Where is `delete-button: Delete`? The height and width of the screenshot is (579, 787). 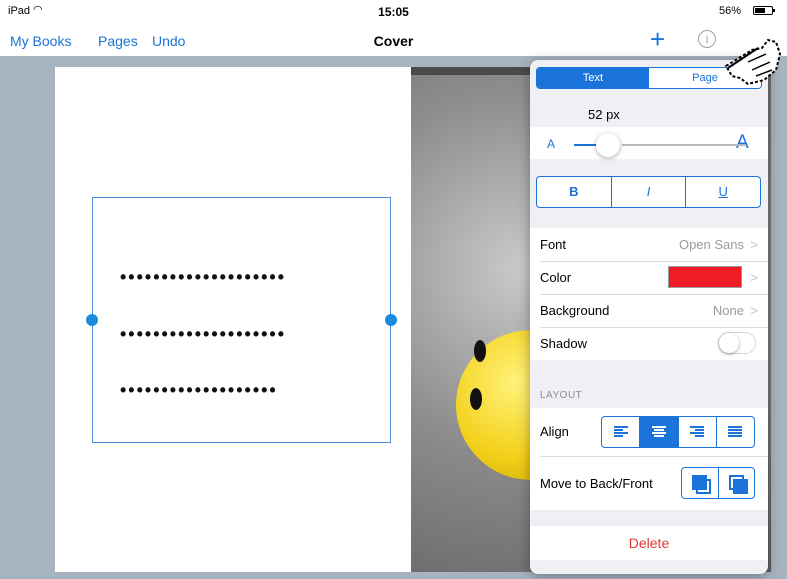 delete-button: Delete is located at coordinates (649, 543).